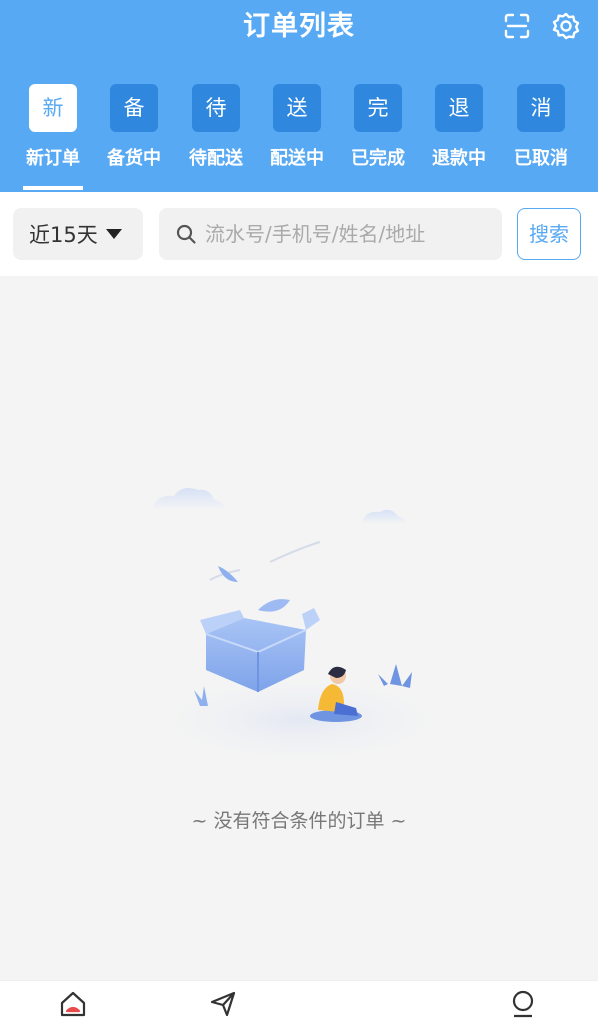  Describe the element at coordinates (541, 138) in the screenshot. I see `tab-cancelled: 消 已取消` at that location.